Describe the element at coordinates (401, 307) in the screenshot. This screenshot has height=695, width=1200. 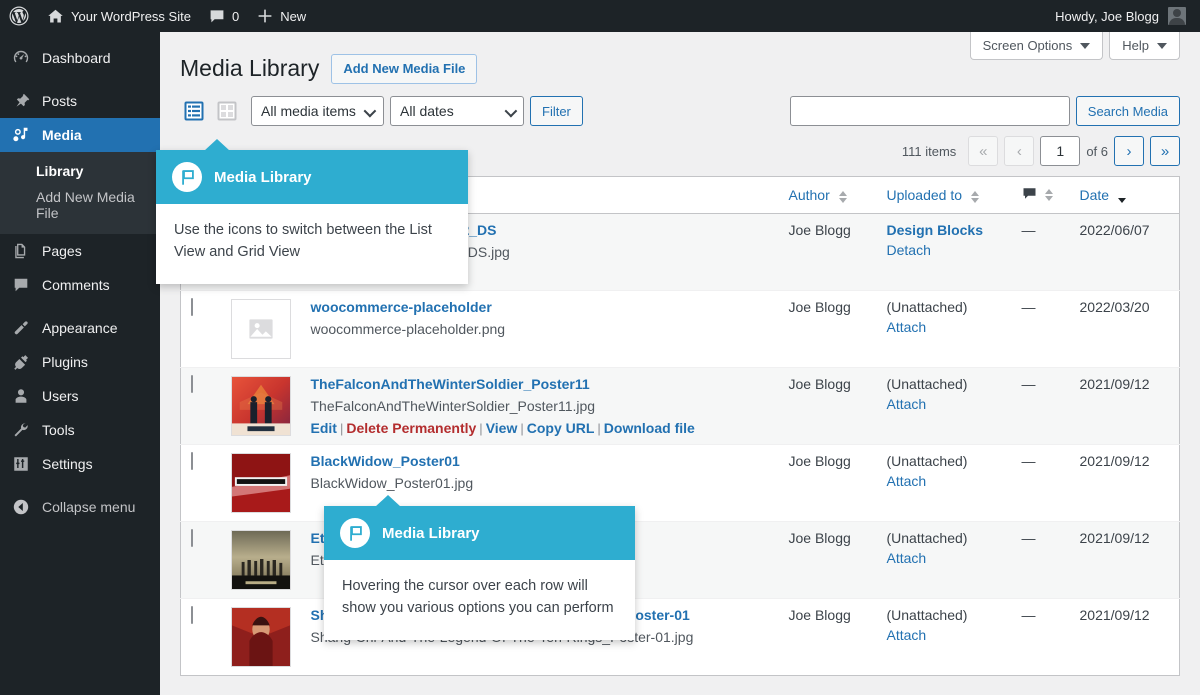
I see `row-title-link: woocommerce-placeholder` at that location.